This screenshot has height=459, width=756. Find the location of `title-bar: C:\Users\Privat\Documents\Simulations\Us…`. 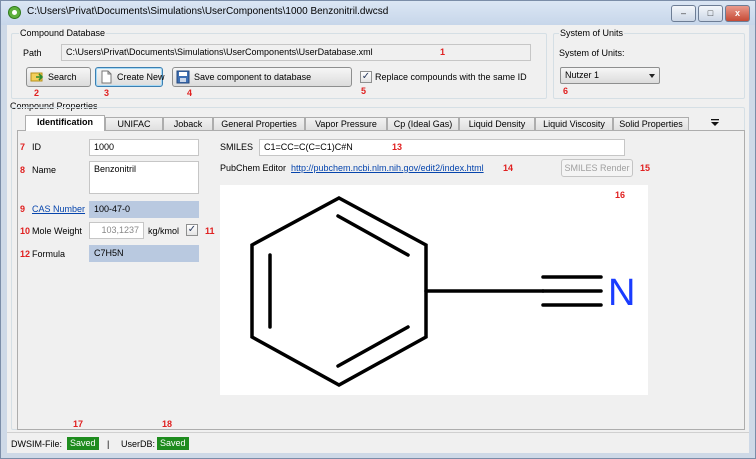

title-bar: C:\Users\Privat\Documents\Simulations\Us… is located at coordinates (378, 13).